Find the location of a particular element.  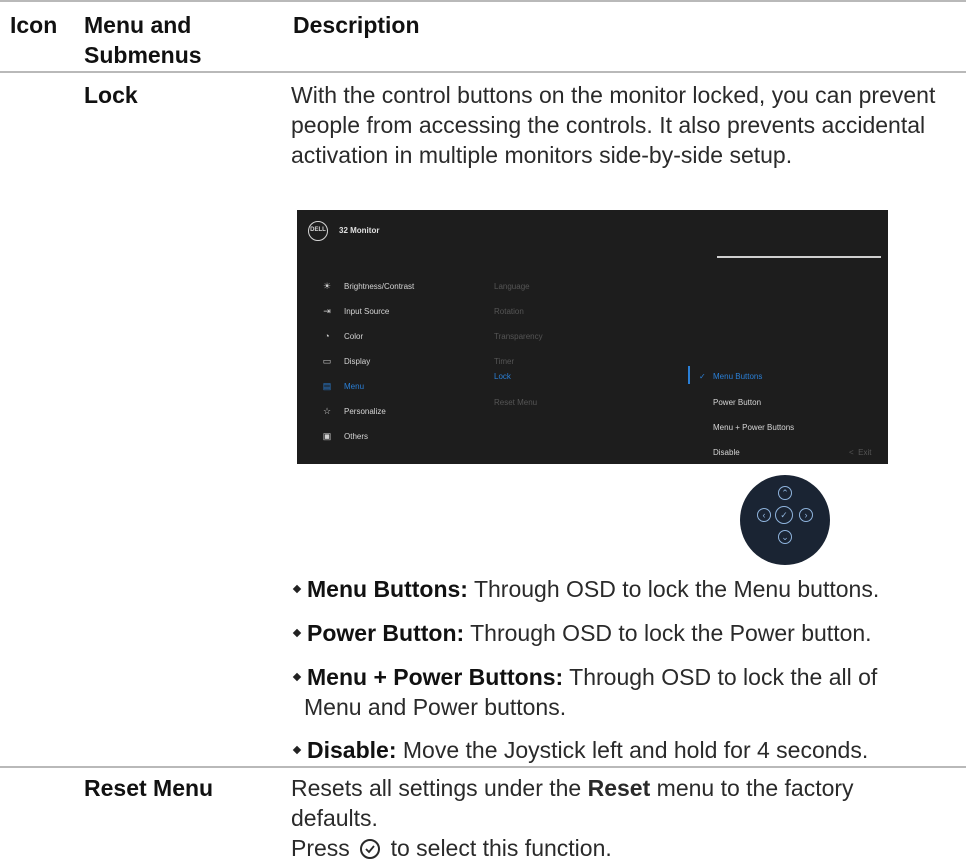

osd-menu-item-brightness: ☀ Brightness/Contrast is located at coordinates (367, 286).